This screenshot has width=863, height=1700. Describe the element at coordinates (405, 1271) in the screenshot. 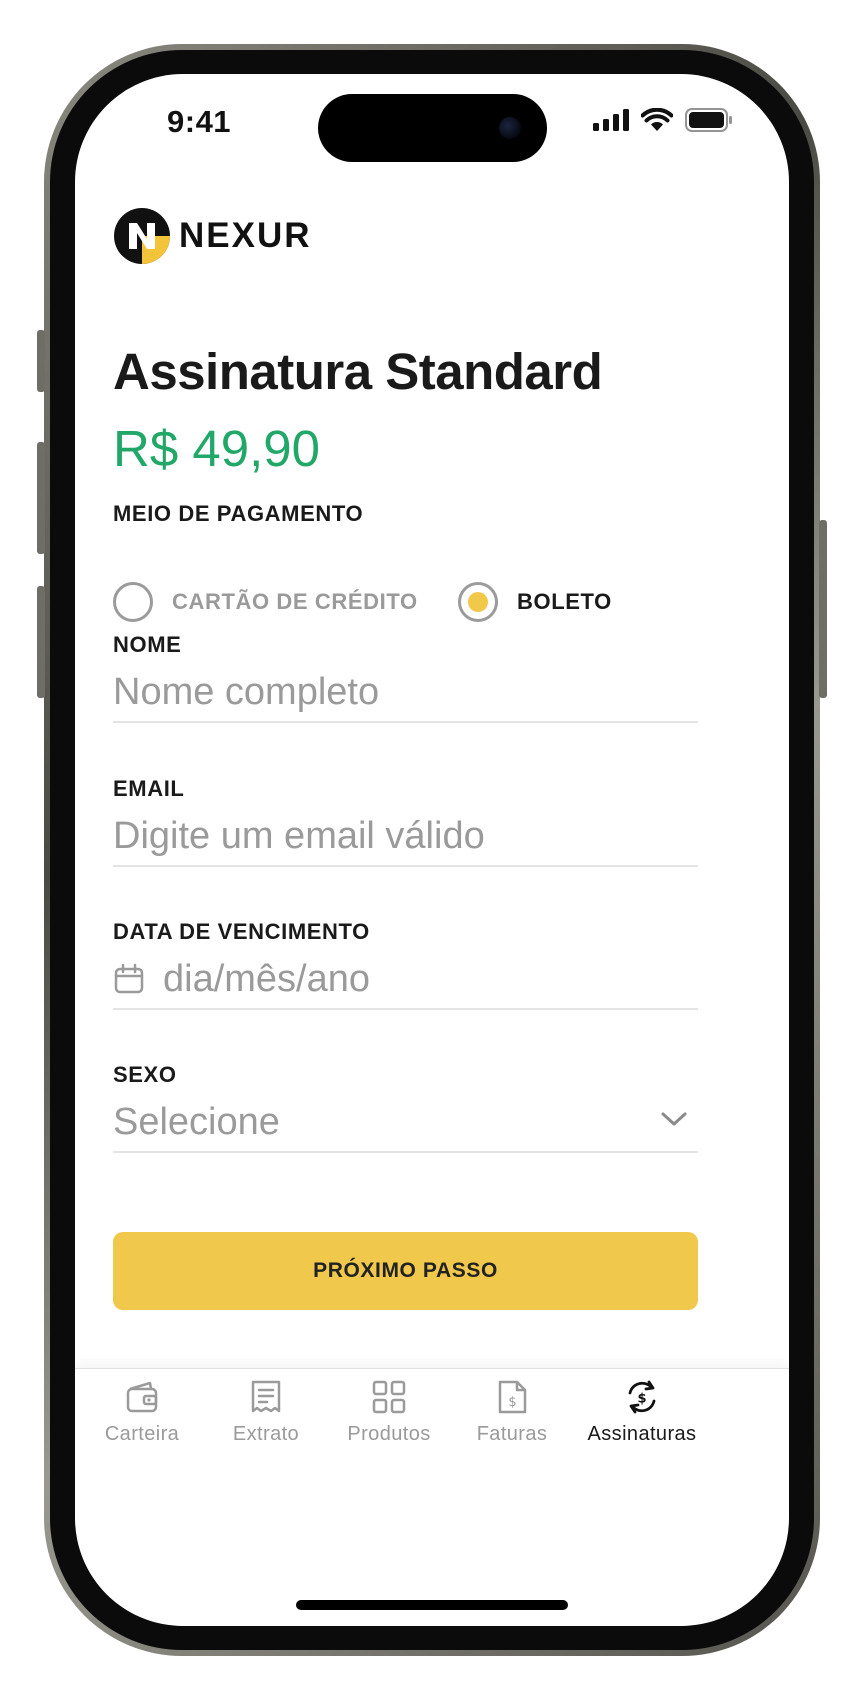

I see `next-step-button: PRÓXIMO PASSO` at that location.